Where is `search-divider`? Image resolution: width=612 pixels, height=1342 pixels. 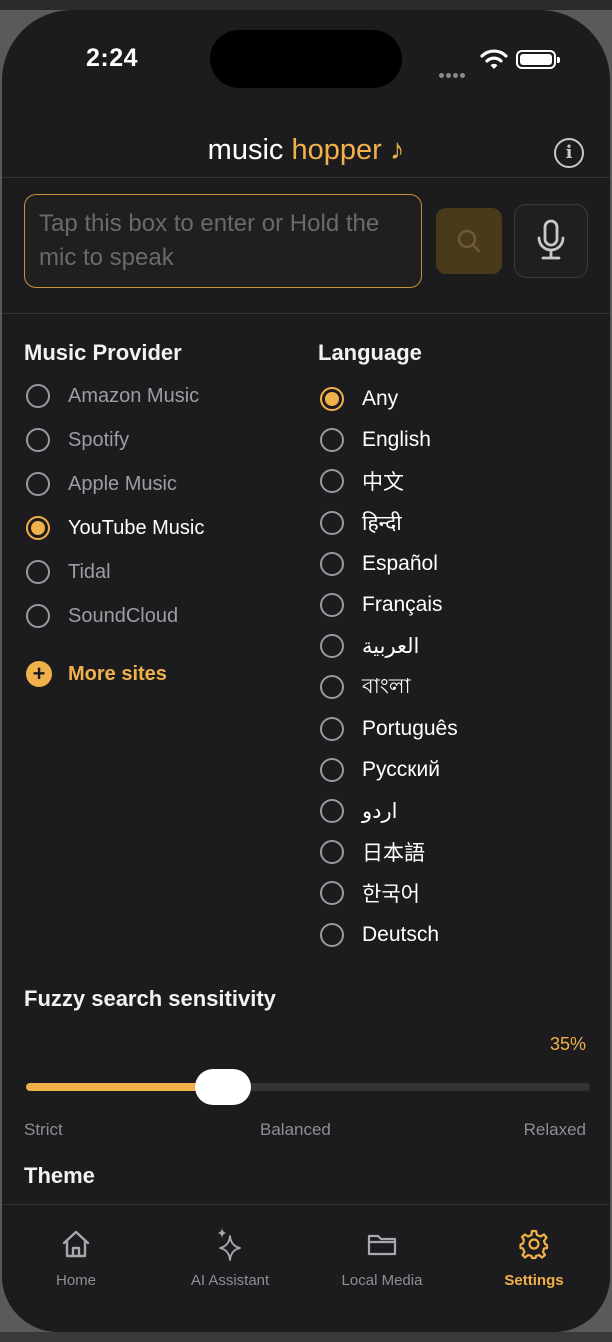
search-divider is located at coordinates (306, 313).